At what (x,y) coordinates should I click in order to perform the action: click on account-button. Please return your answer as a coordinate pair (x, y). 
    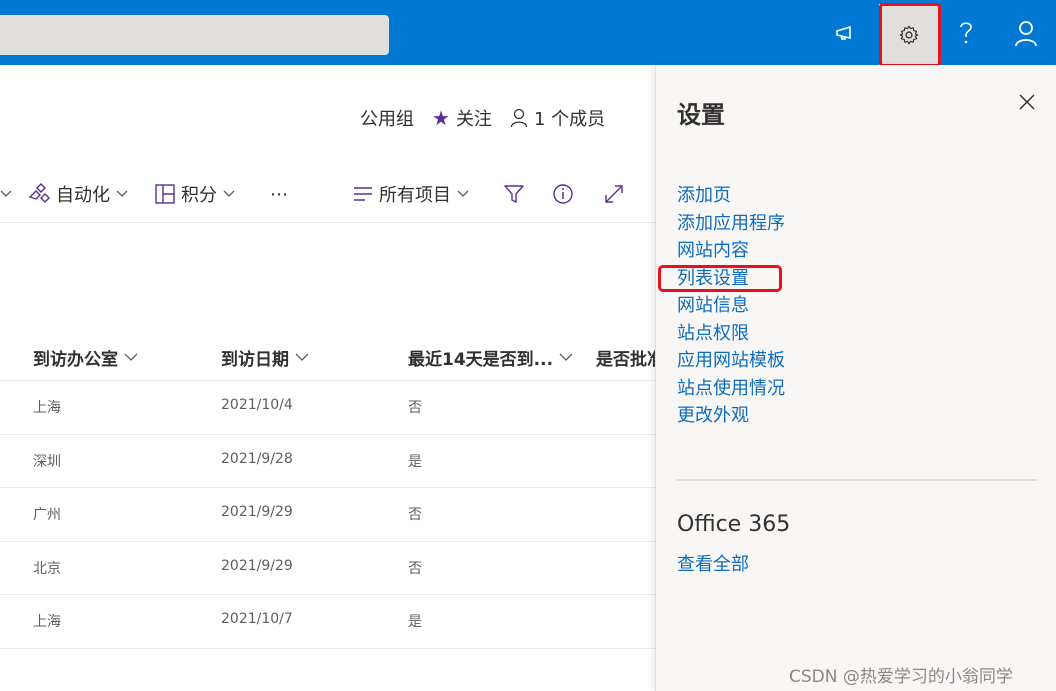
    Looking at the image, I should click on (1026, 33).